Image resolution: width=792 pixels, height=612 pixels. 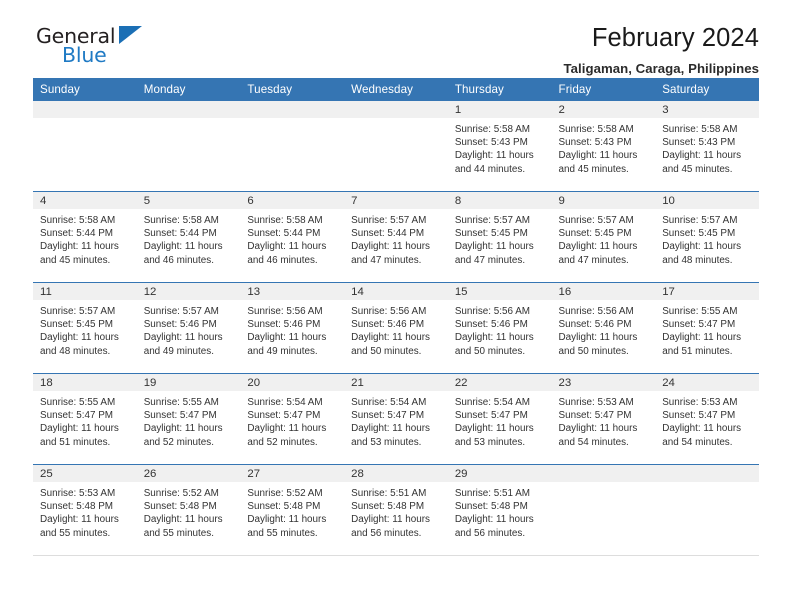 What do you see at coordinates (292, 291) in the screenshot?
I see `day-number: 13` at bounding box center [292, 291].